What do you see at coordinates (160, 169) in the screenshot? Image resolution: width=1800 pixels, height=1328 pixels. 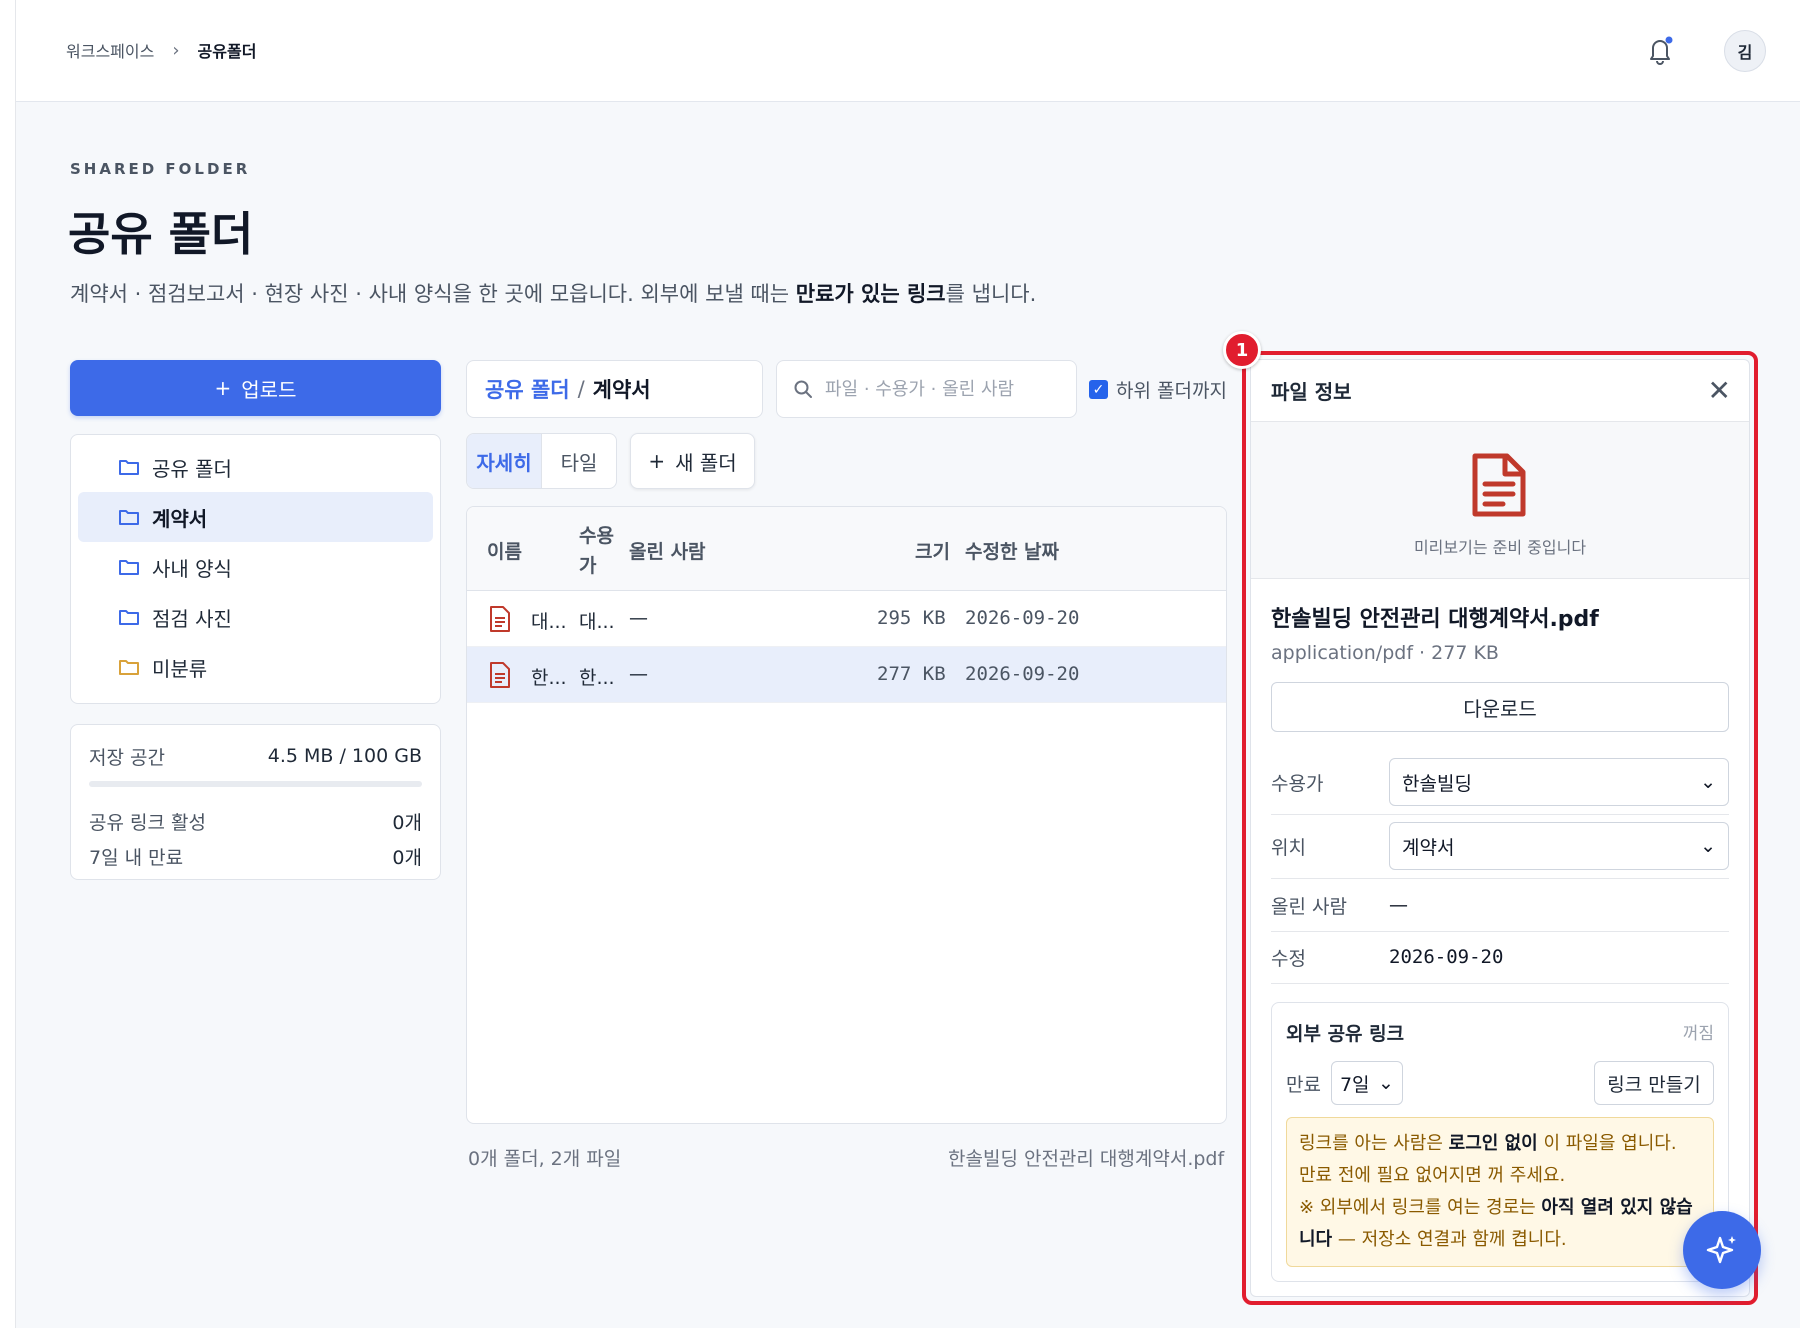 I see `page-eyebrow: SHARED FOLDER` at bounding box center [160, 169].